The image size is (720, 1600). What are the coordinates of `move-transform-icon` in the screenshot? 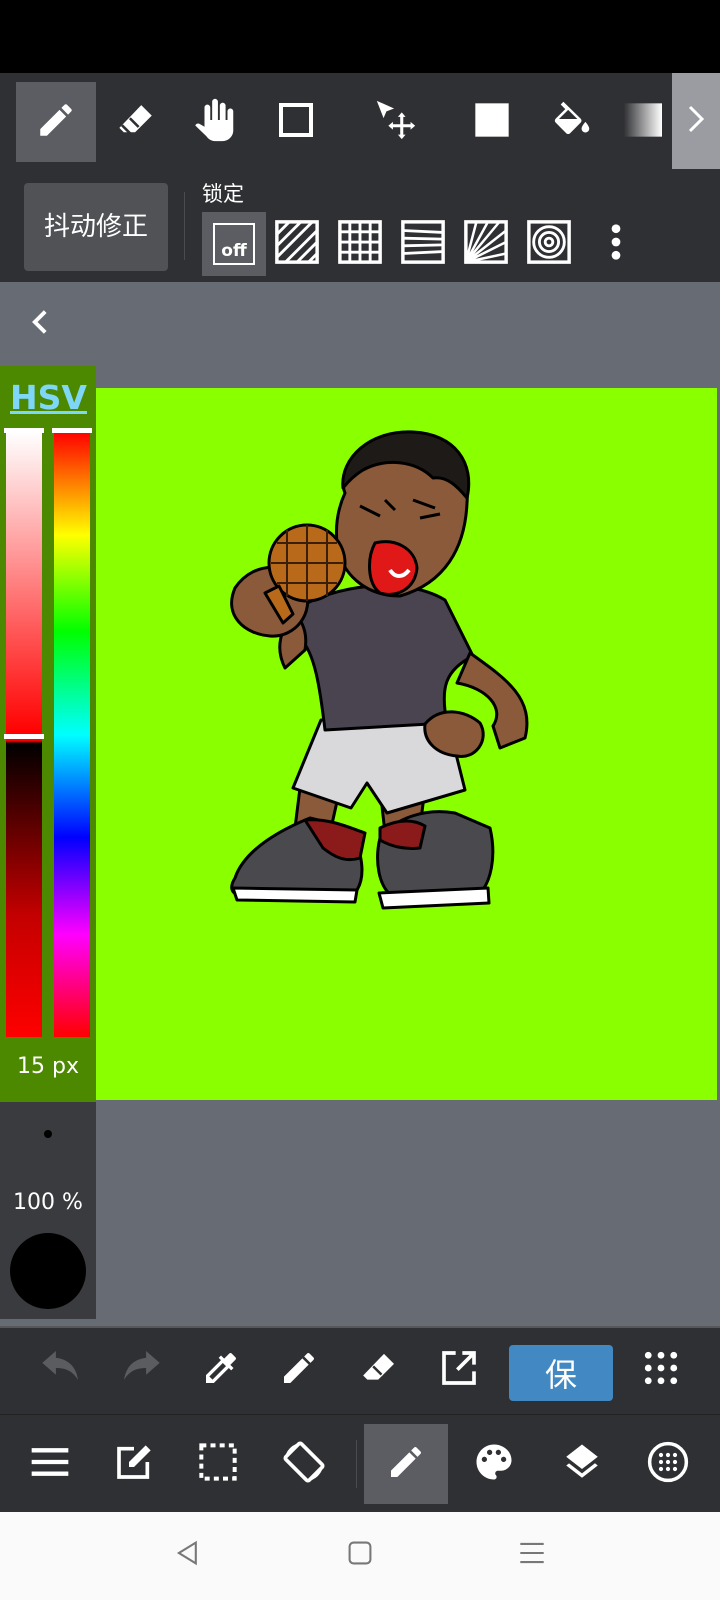 It's located at (396, 122).